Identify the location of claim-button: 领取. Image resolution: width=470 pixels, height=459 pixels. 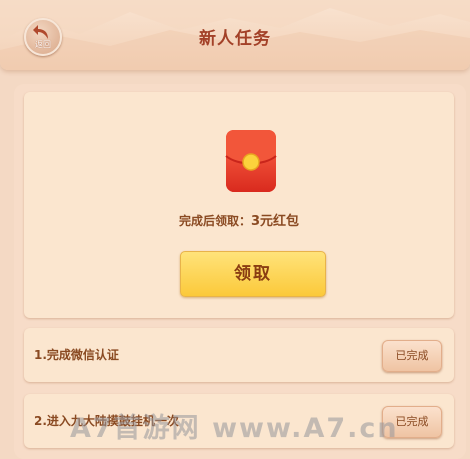
(253, 274).